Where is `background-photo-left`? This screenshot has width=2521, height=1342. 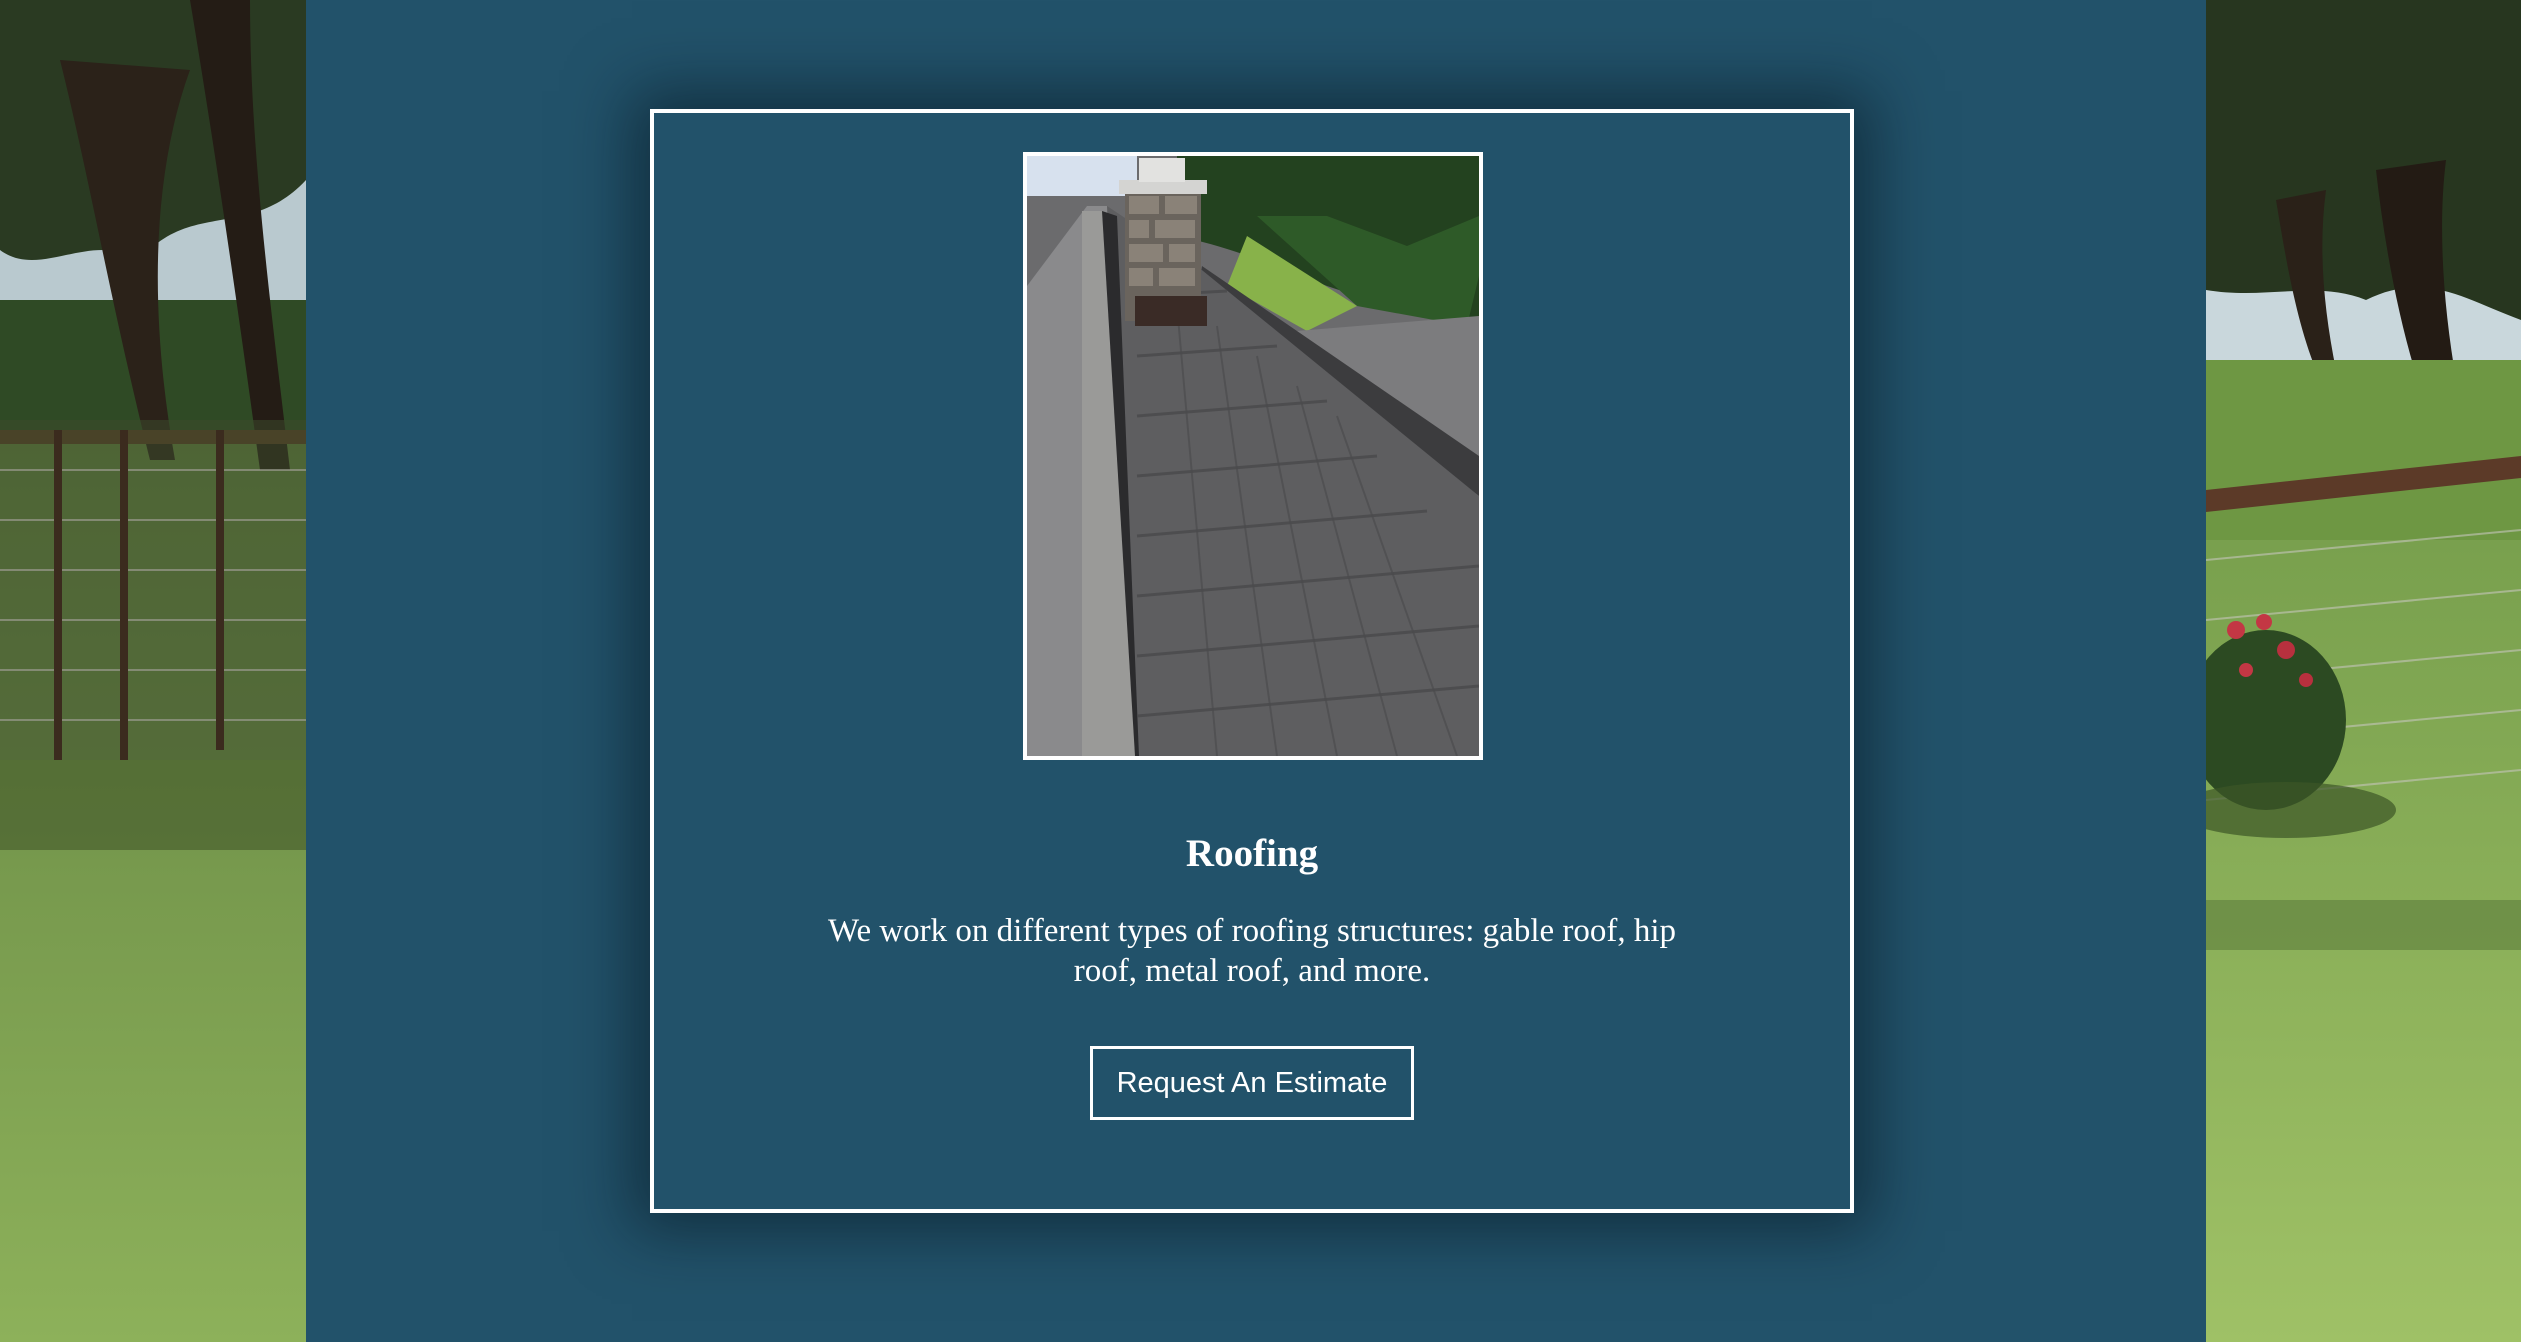 background-photo-left is located at coordinates (153, 671).